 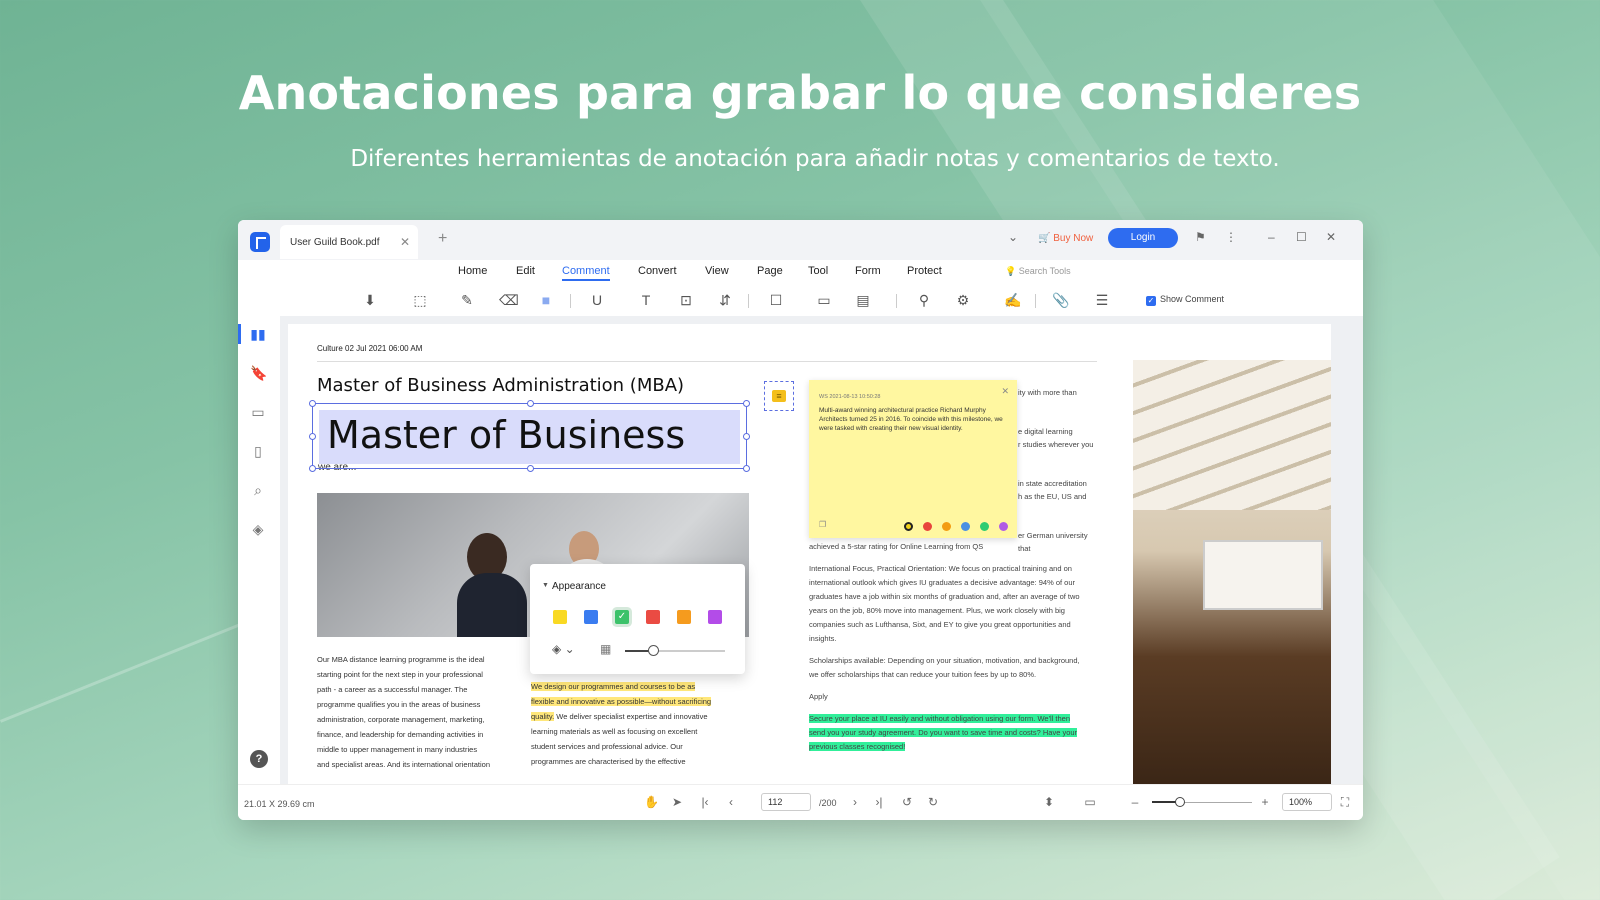 I want to click on note-color-green, so click(x=984, y=526).